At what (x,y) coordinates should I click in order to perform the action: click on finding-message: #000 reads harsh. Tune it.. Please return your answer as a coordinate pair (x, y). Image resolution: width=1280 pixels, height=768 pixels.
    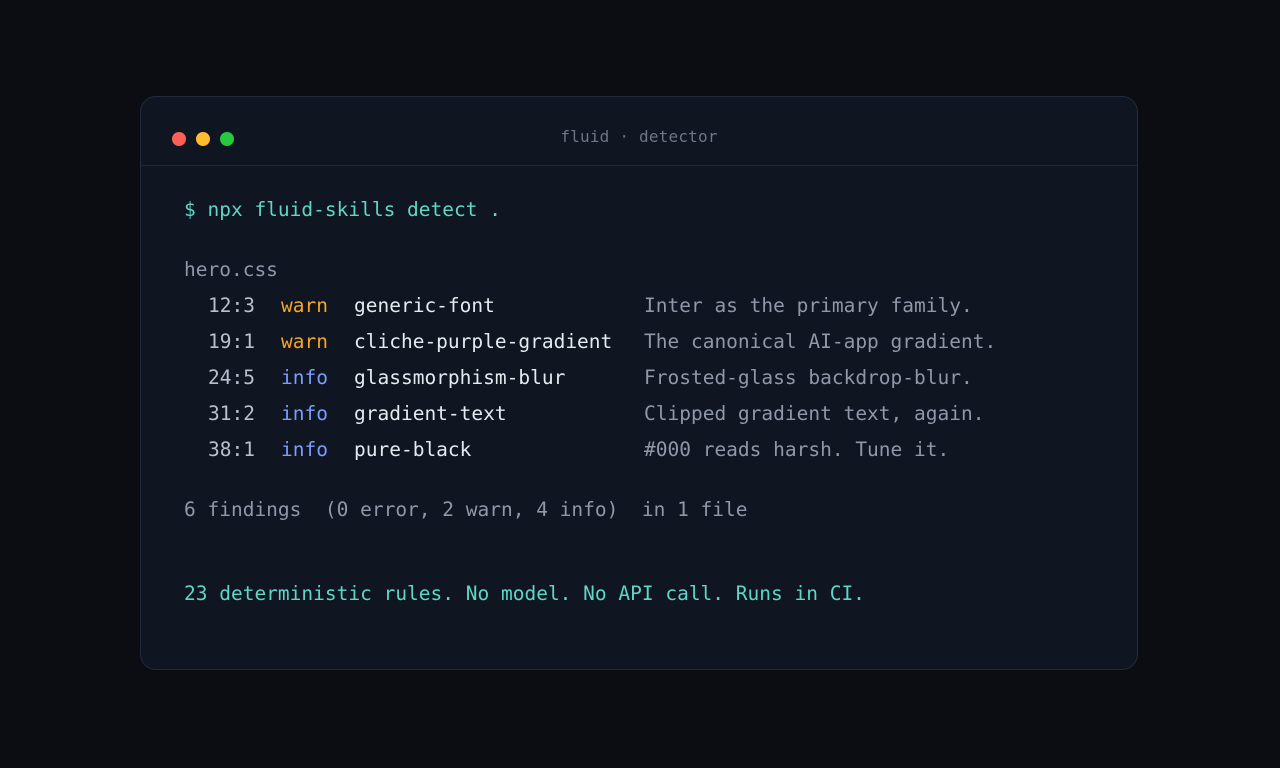
    Looking at the image, I should click on (797, 449).